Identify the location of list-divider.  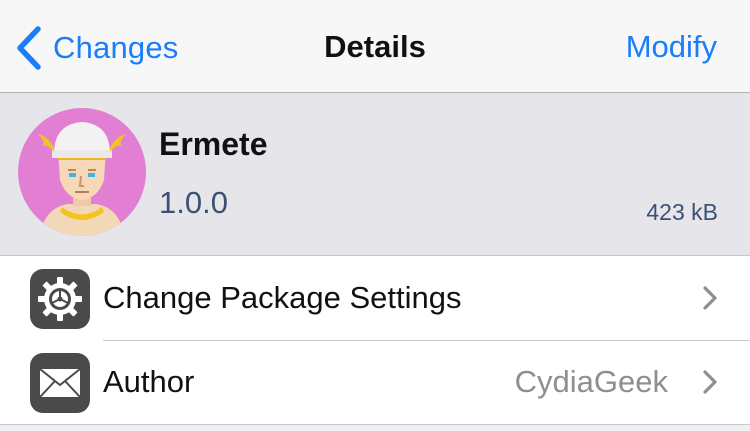
(375, 424).